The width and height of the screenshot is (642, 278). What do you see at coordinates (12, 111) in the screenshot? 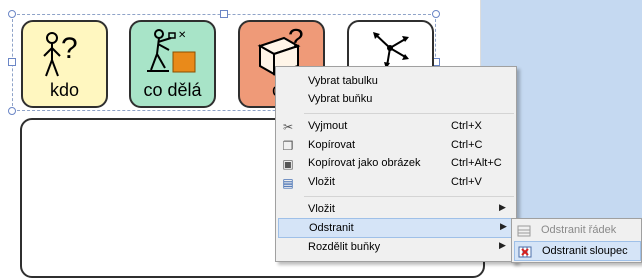
I see `resize-handle-bottom-left` at bounding box center [12, 111].